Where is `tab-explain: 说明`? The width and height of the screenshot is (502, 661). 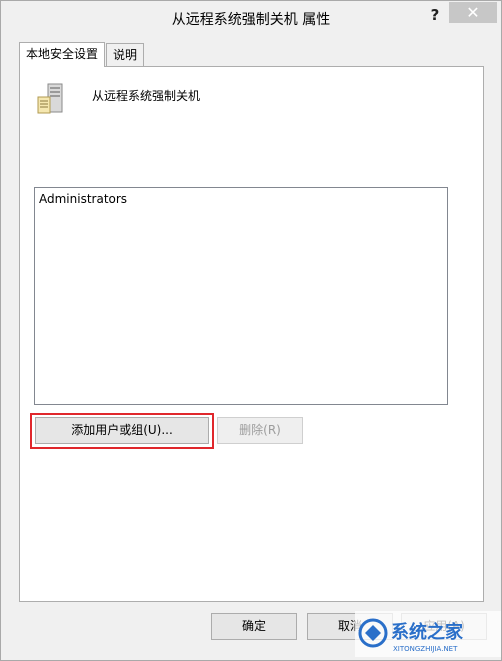
tab-explain: 说明 is located at coordinates (125, 54).